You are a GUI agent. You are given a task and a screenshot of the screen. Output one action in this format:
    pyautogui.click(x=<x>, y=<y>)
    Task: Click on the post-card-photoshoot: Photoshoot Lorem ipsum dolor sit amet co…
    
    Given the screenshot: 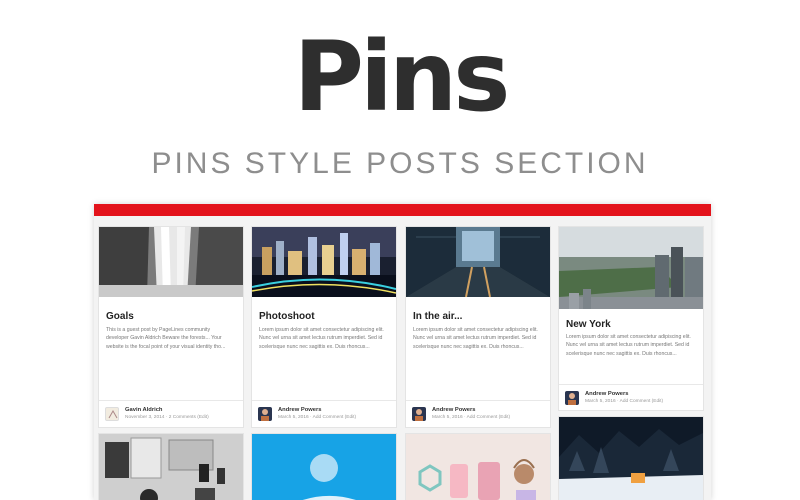 What is the action you would take?
    pyautogui.click(x=324, y=327)
    